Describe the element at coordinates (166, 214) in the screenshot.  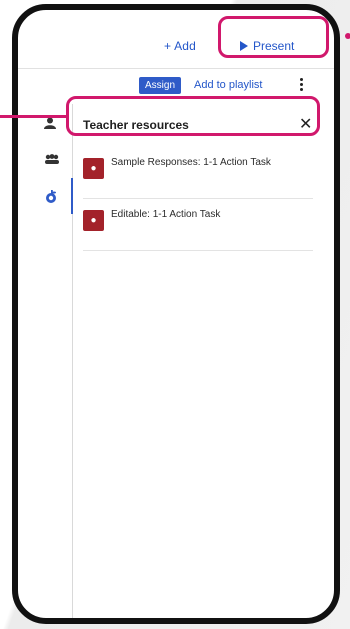
I see `item-title: Editable: 1-1 Action Task` at that location.